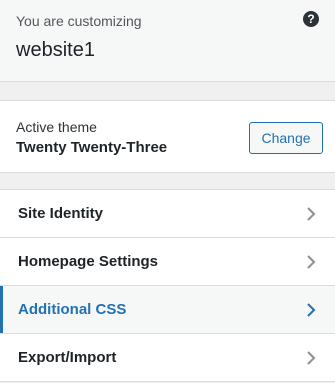 This screenshot has height=383, width=335. What do you see at coordinates (79, 21) in the screenshot?
I see `customizing-label: You are customizing` at bounding box center [79, 21].